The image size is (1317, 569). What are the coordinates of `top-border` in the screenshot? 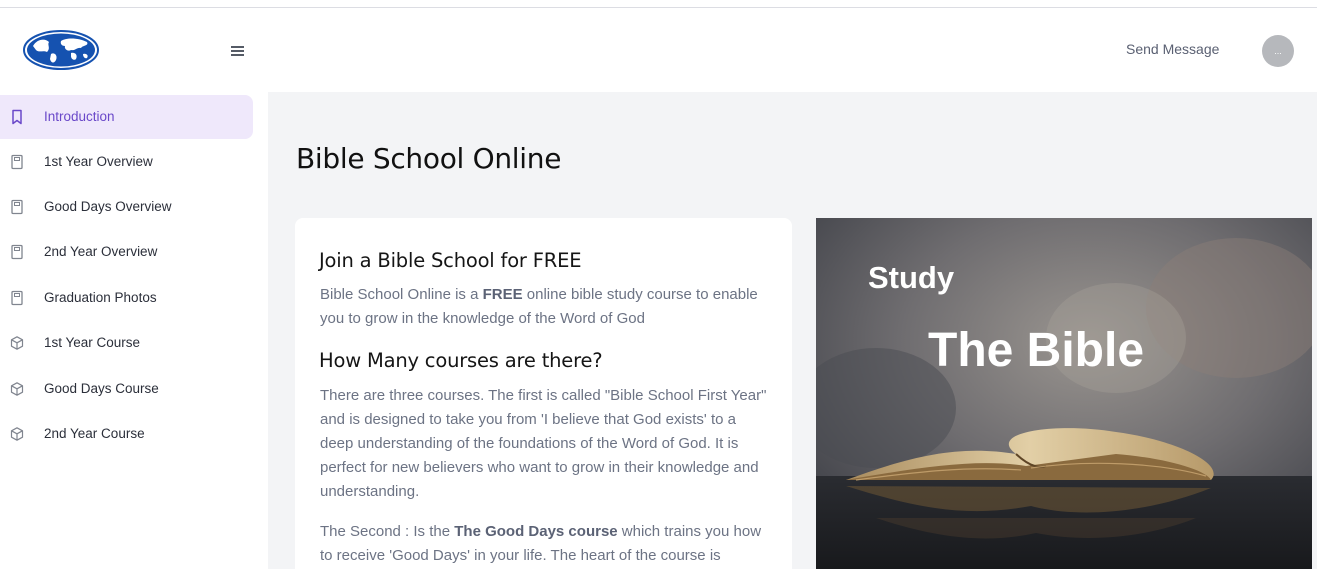 It's located at (658, 4).